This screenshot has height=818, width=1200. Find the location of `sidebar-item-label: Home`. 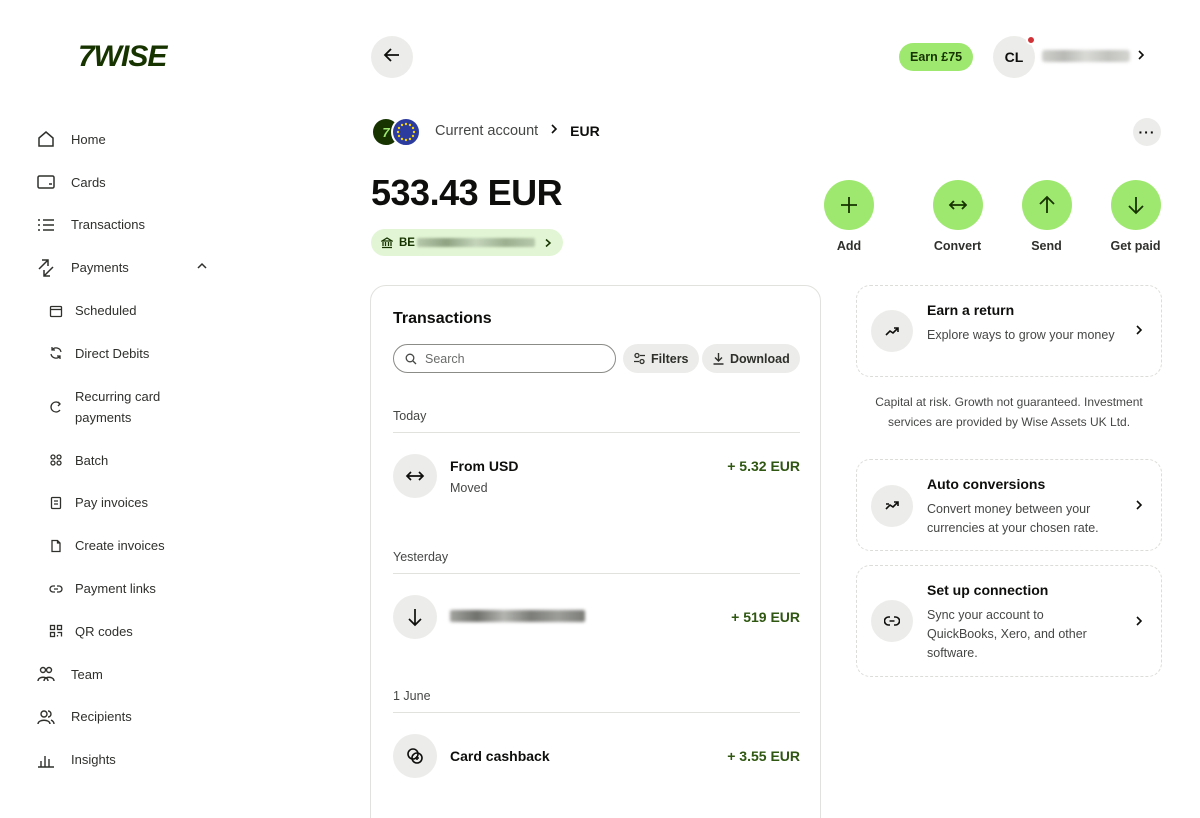

sidebar-item-label: Home is located at coordinates (88, 139).